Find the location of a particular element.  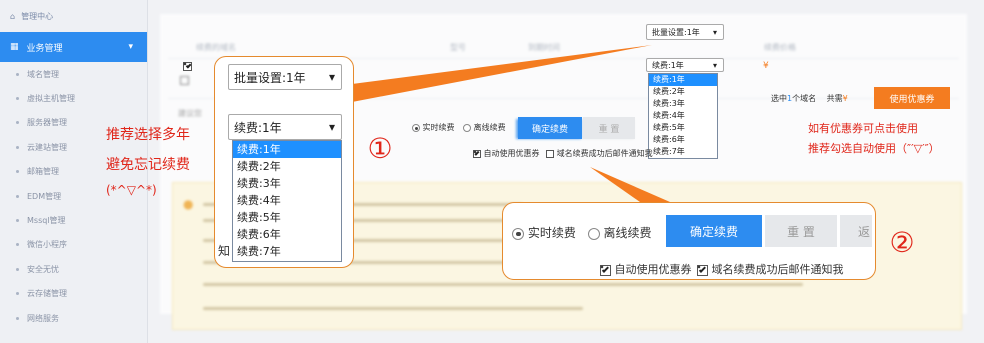

reset-button: 重 置 is located at coordinates (801, 231).